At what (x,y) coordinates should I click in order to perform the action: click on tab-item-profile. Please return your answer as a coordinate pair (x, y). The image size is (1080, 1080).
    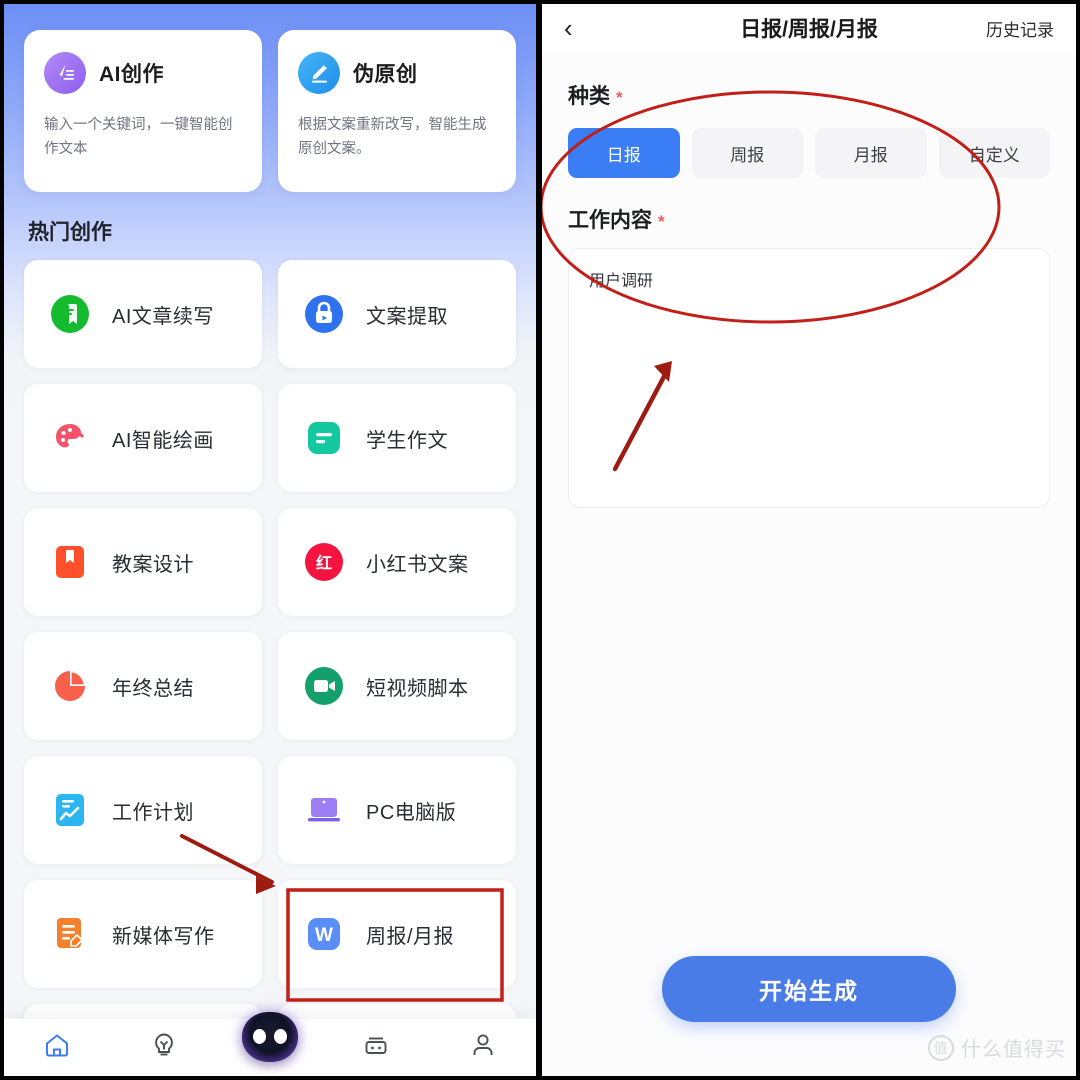
    Looking at the image, I should click on (483, 1048).